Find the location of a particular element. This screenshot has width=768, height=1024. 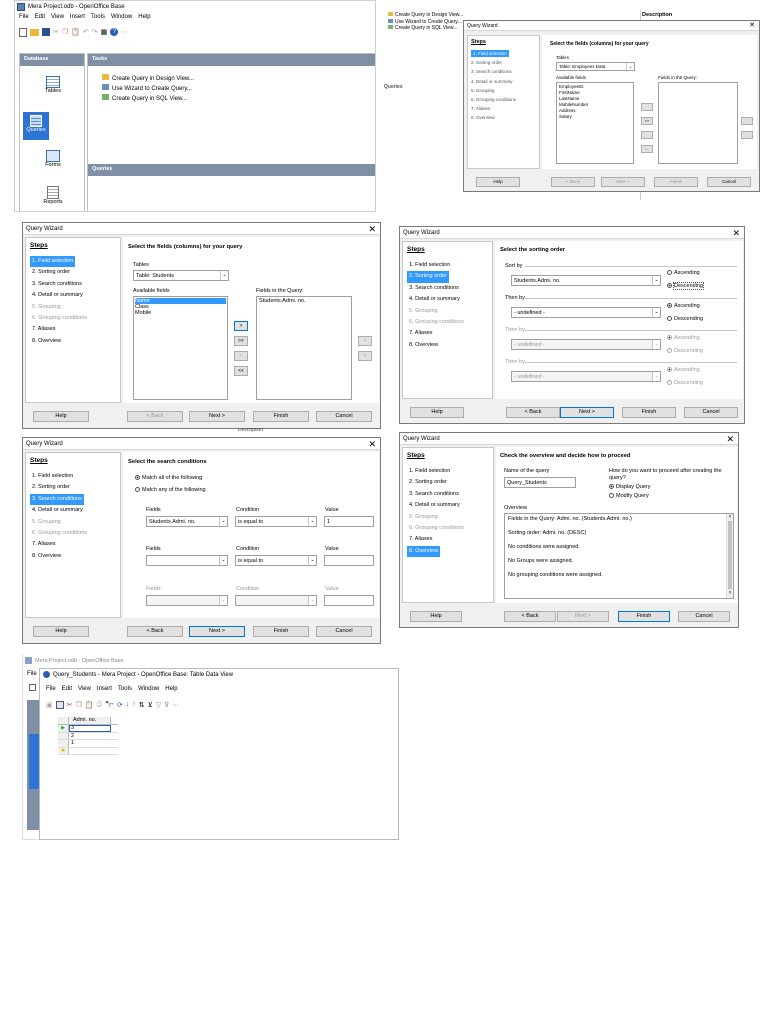

condition-field-3: ⌄ is located at coordinates (187, 600).